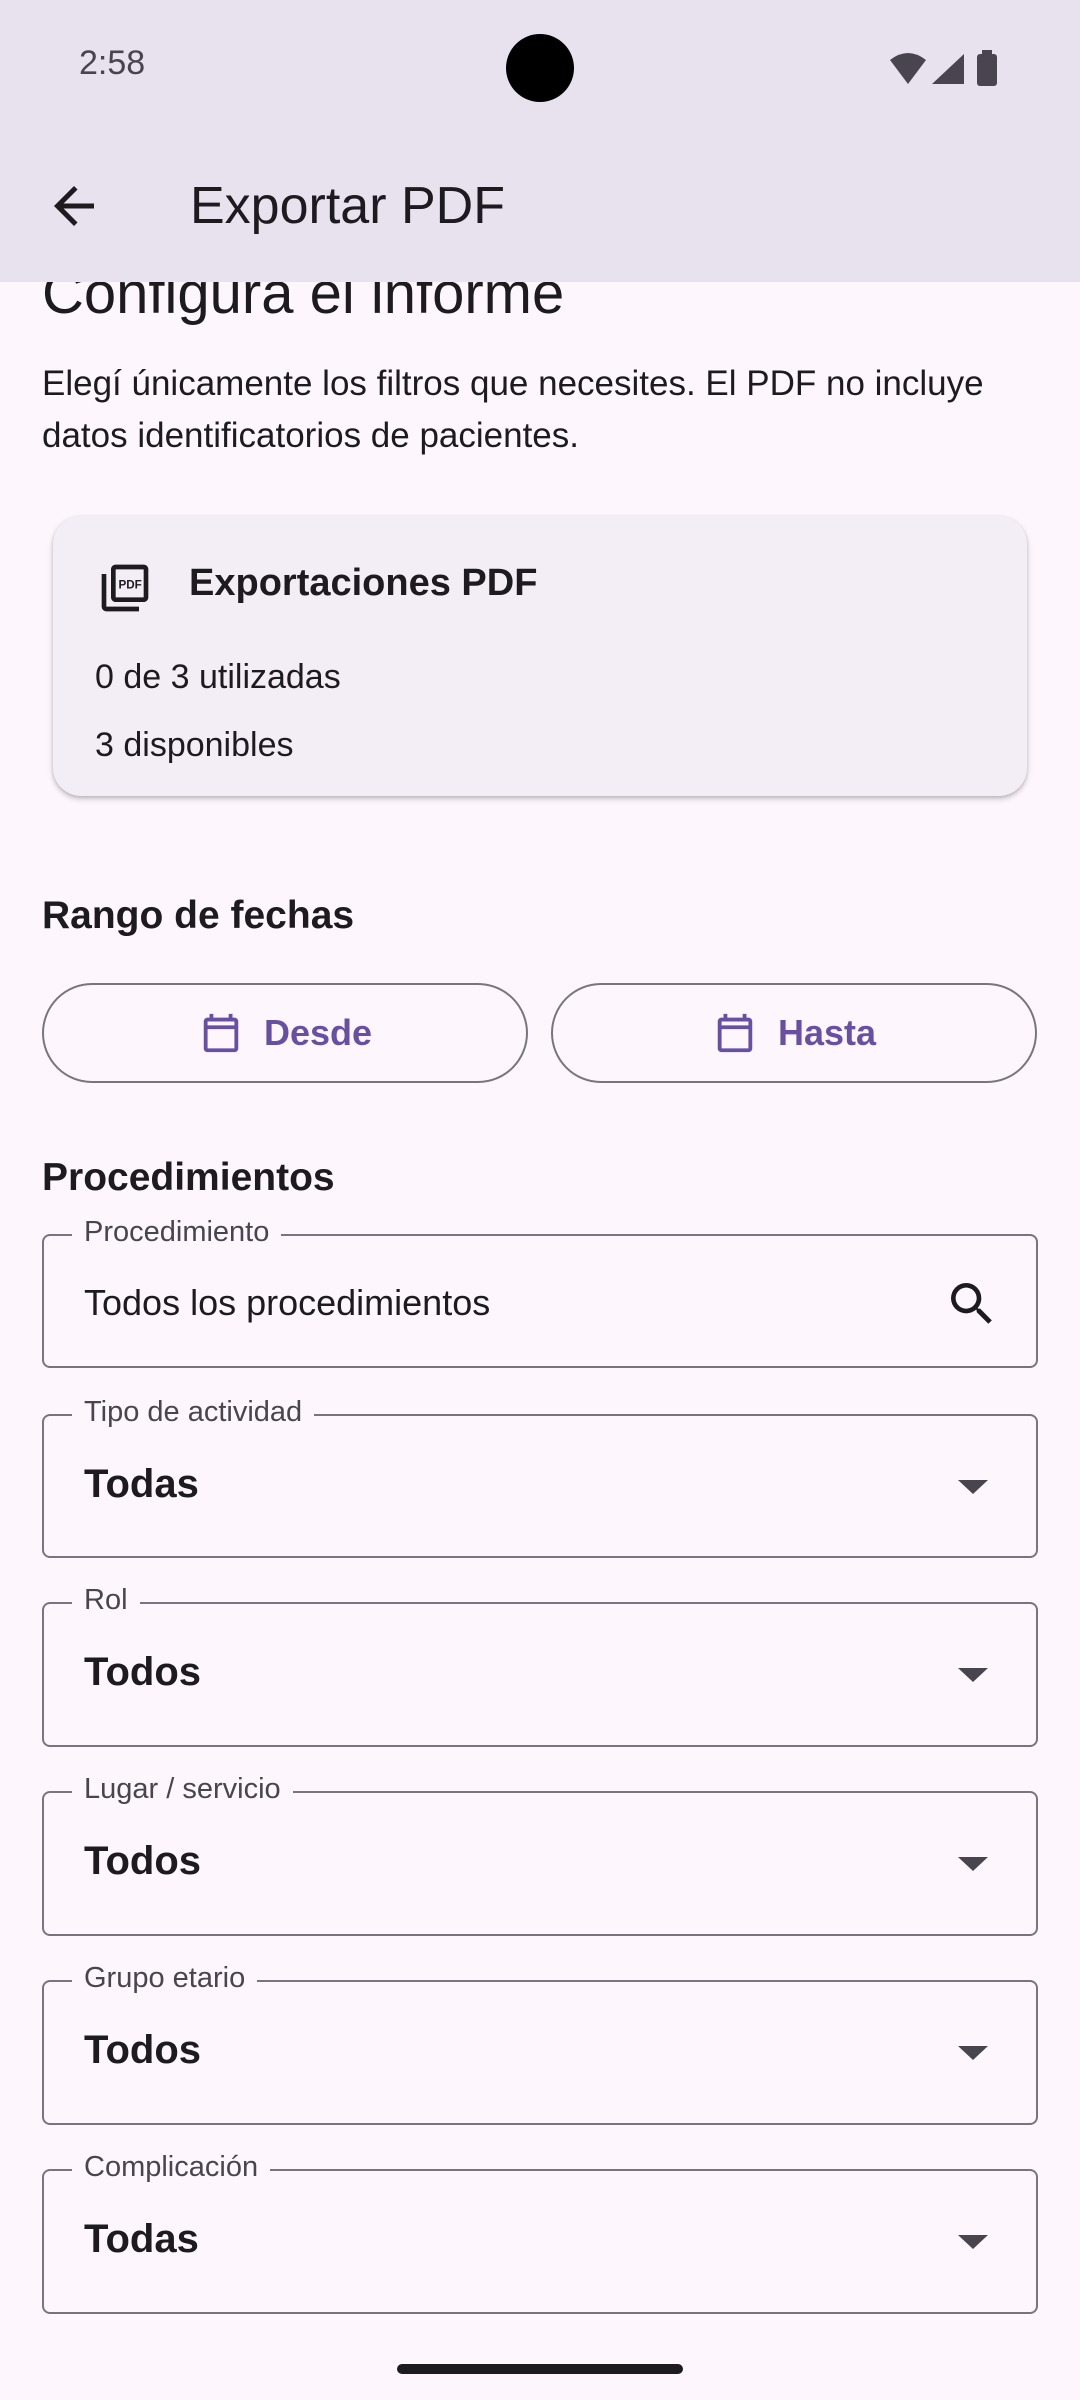 The width and height of the screenshot is (1080, 2400). I want to click on home-indicator, so click(540, 2369).